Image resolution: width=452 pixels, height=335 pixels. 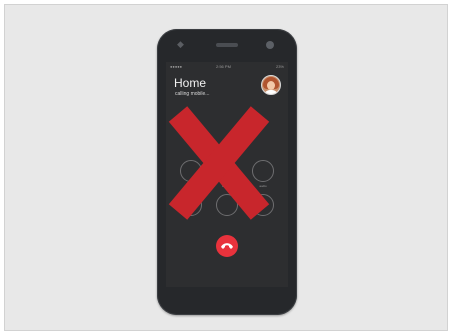 I want to click on phone-logo-icon: ◆, so click(x=180, y=44).